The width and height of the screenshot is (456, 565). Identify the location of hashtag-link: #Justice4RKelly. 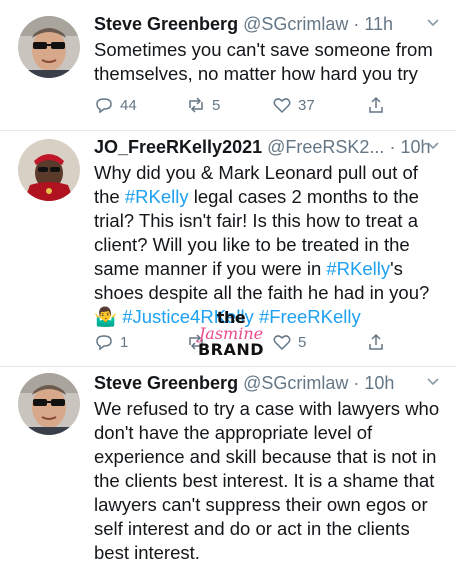
(188, 316).